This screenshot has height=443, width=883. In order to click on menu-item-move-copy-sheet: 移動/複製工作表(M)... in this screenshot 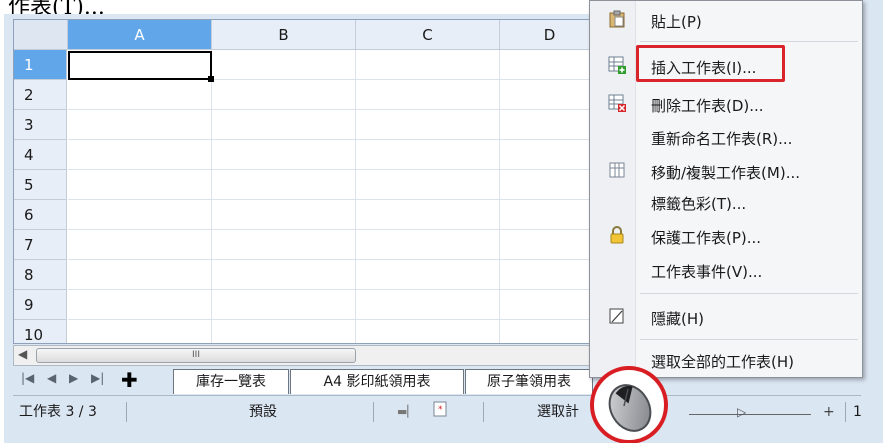, I will do `click(726, 171)`.